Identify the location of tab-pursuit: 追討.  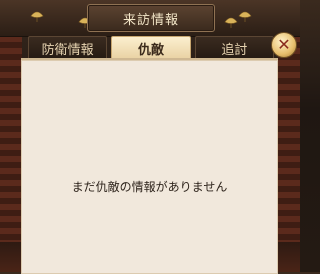
(234, 48).